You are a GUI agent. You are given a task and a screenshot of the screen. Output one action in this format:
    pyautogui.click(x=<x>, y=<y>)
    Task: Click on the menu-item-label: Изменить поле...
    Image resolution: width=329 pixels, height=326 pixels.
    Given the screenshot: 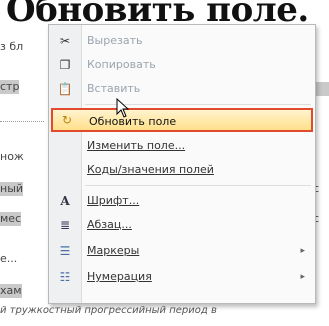 What is the action you would take?
    pyautogui.click(x=136, y=145)
    